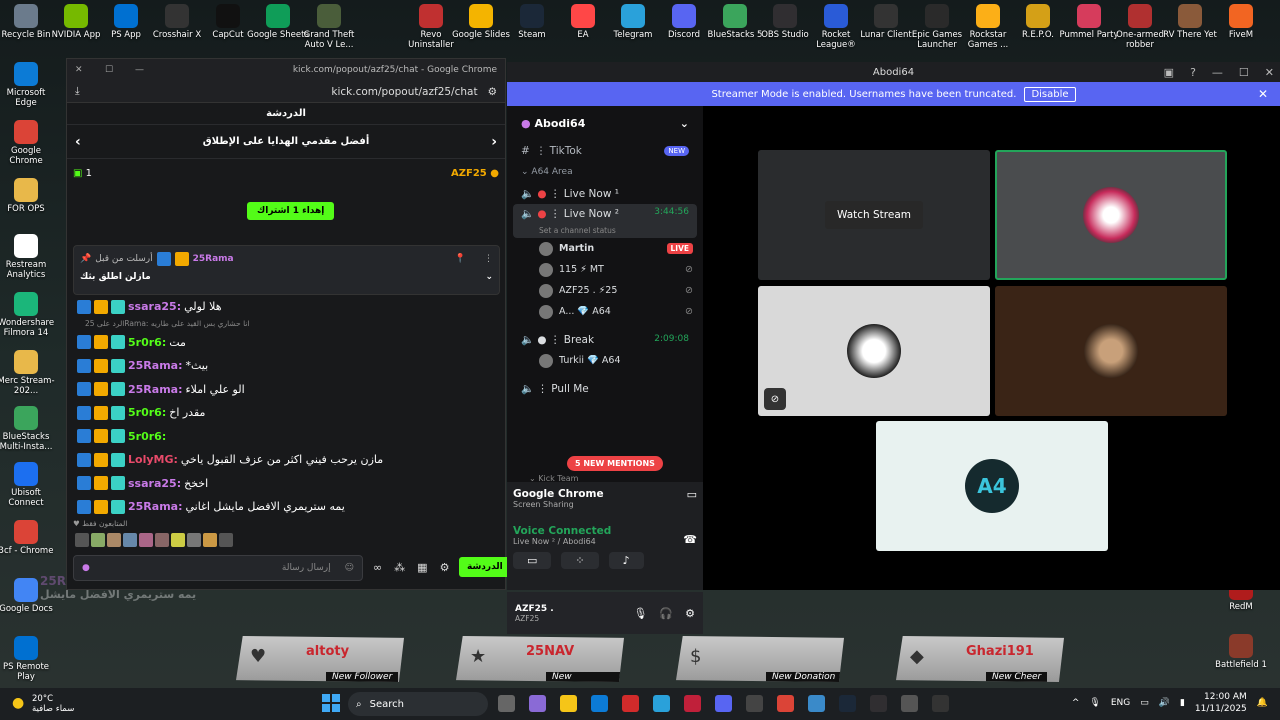 The height and width of the screenshot is (720, 1280). Describe the element at coordinates (785, 27) in the screenshot. I see `desktop-icon-obs-studio: OBS Studio` at that location.